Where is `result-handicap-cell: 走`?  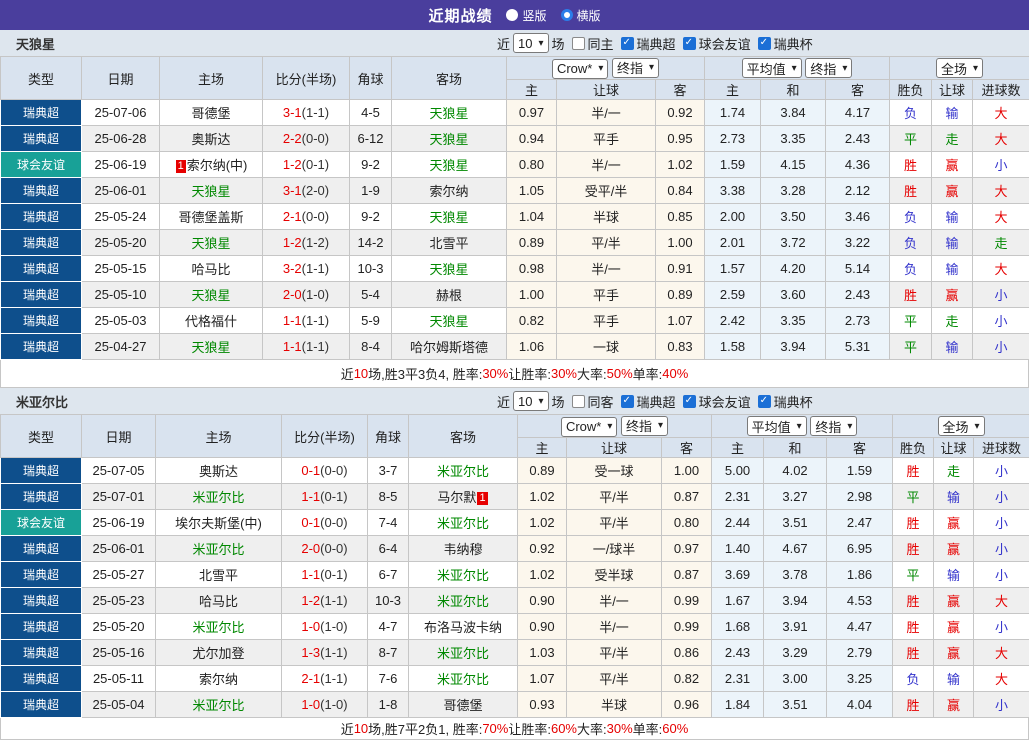 result-handicap-cell: 走 is located at coordinates (952, 139).